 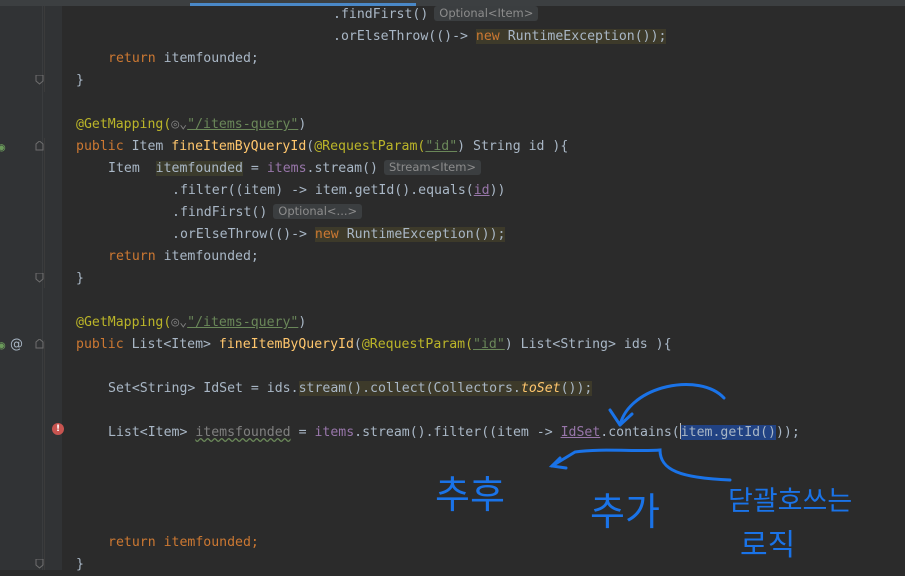 What do you see at coordinates (641, 465) in the screenshot?
I see `bracket-stroke` at bounding box center [641, 465].